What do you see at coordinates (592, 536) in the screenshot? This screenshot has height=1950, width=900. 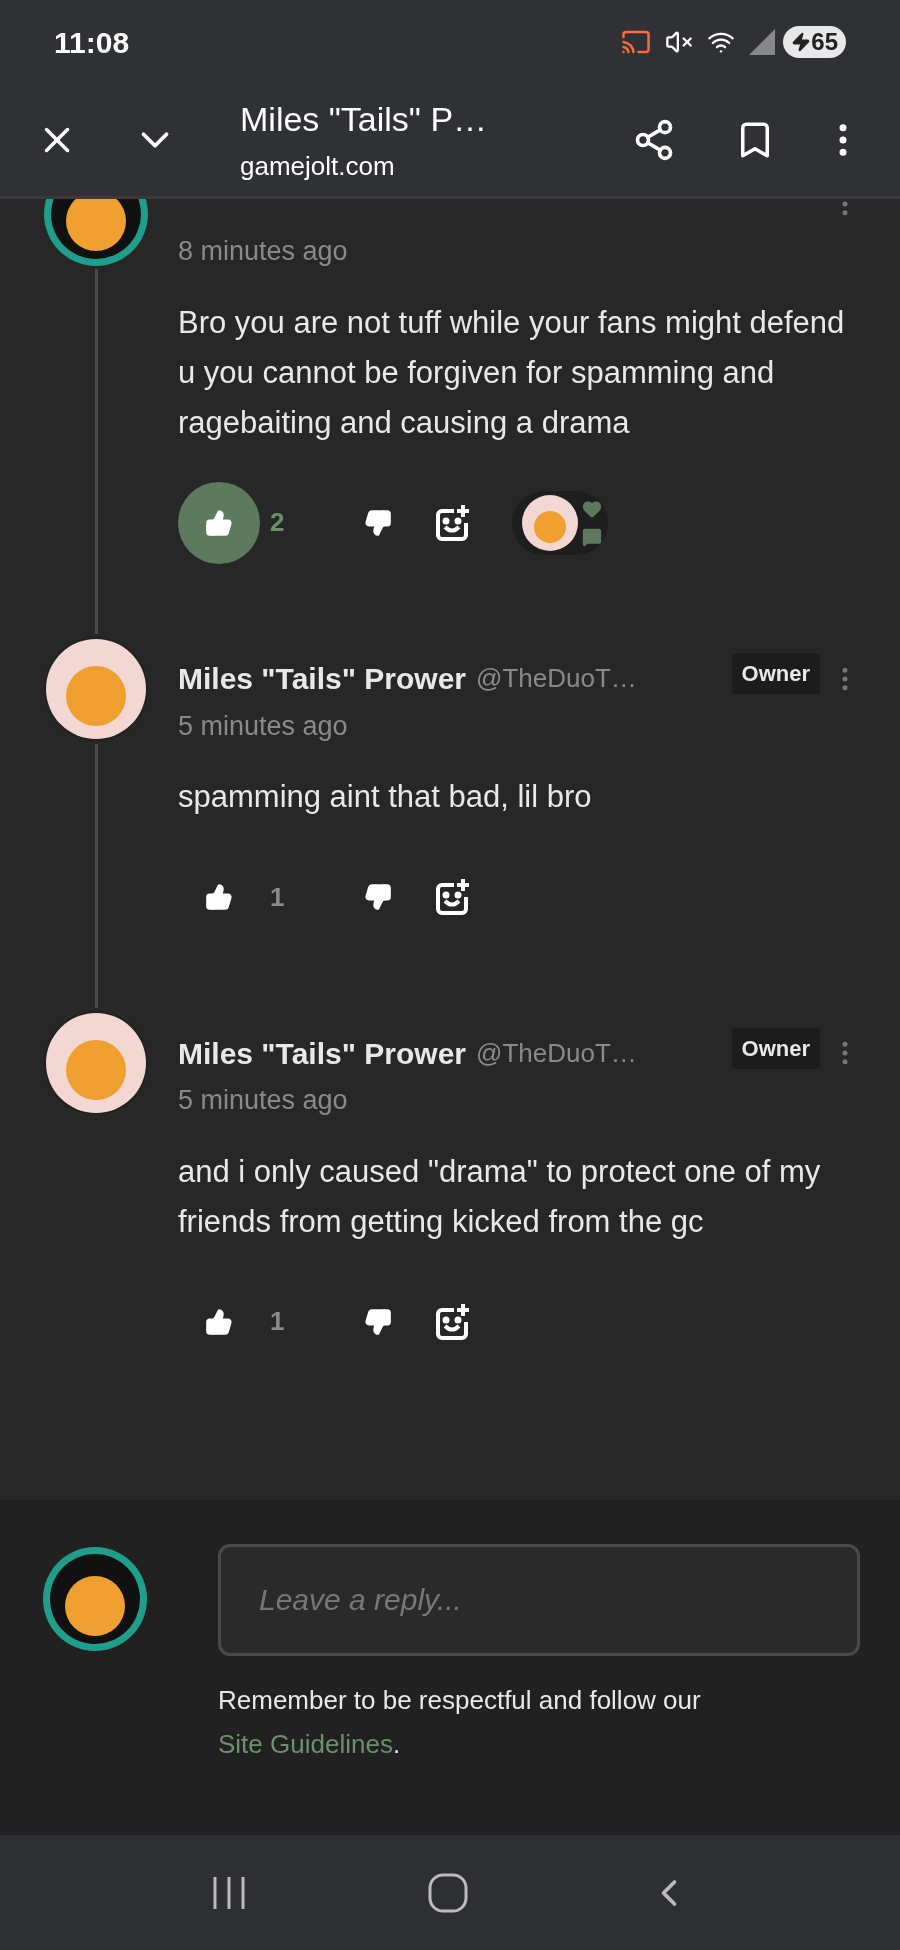 I see `comment-icon` at bounding box center [592, 536].